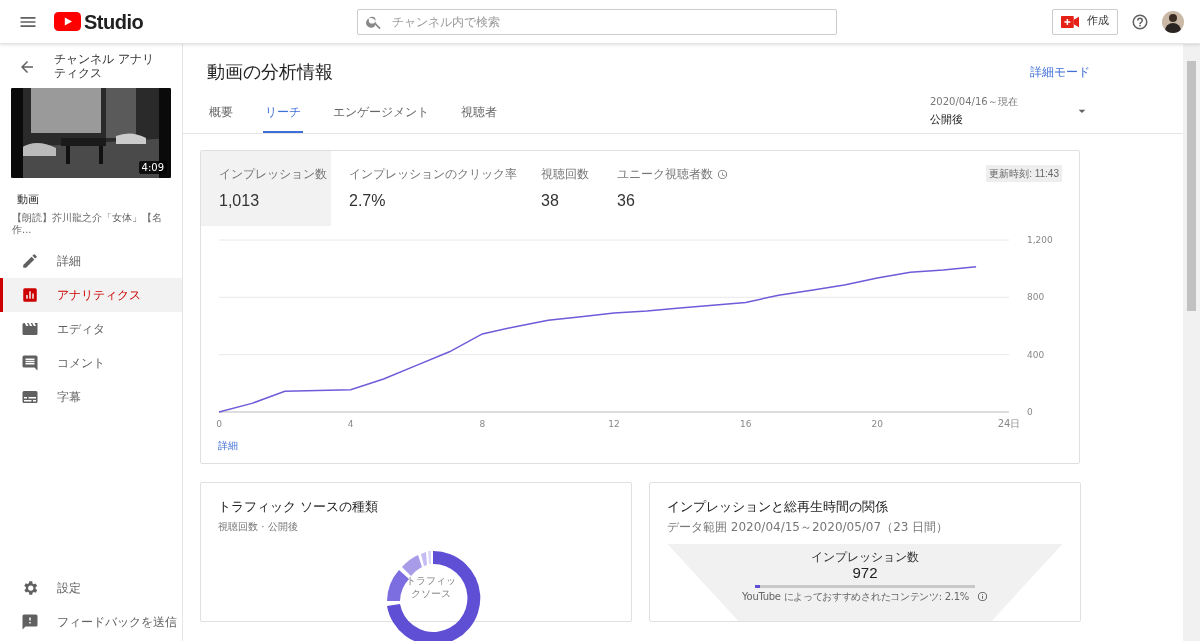  Describe the element at coordinates (1024, 173) in the screenshot. I see `update-time: 更新時刻: 11:43` at that location.